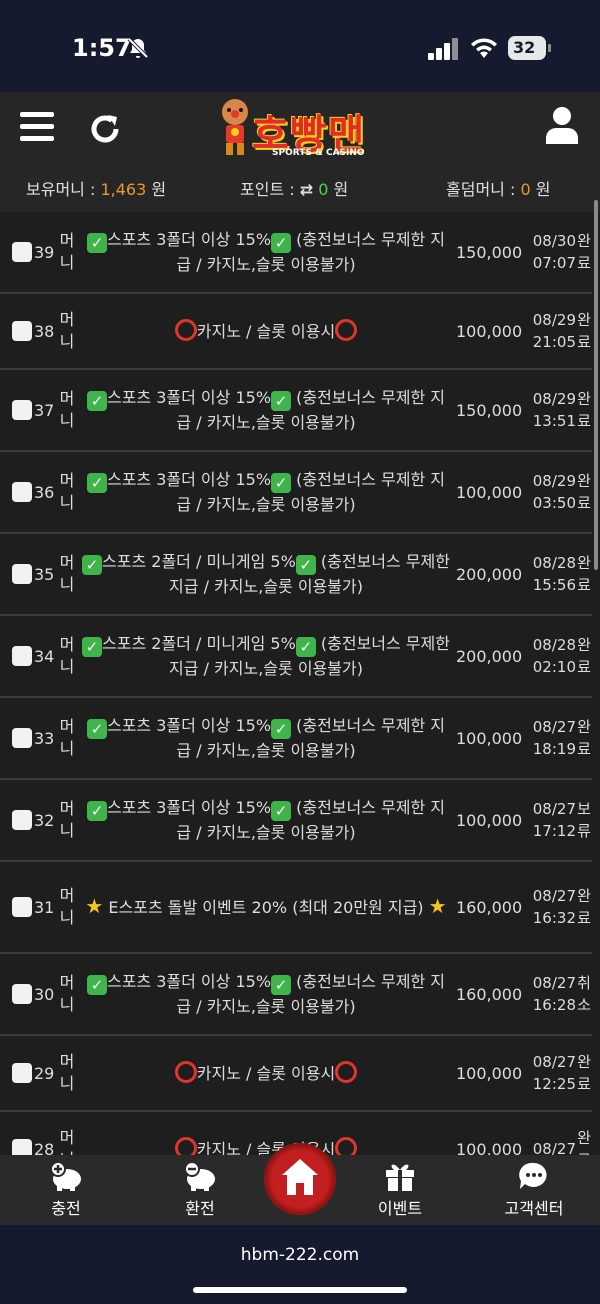 Image resolution: width=600 pixels, height=1304 pixels. Describe the element at coordinates (96, 188) in the screenshot. I see `money-balance: 보유머니 : 1,463 원` at that location.